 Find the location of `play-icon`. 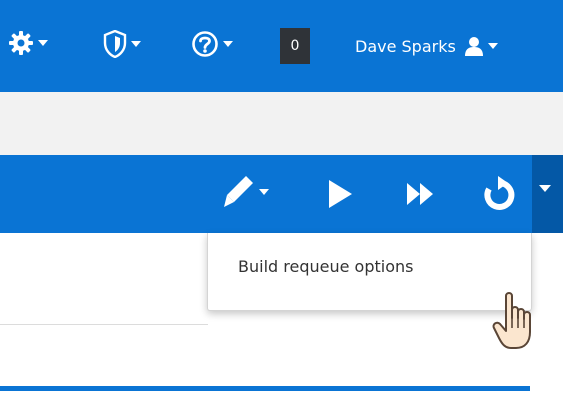

play-icon is located at coordinates (340, 194).